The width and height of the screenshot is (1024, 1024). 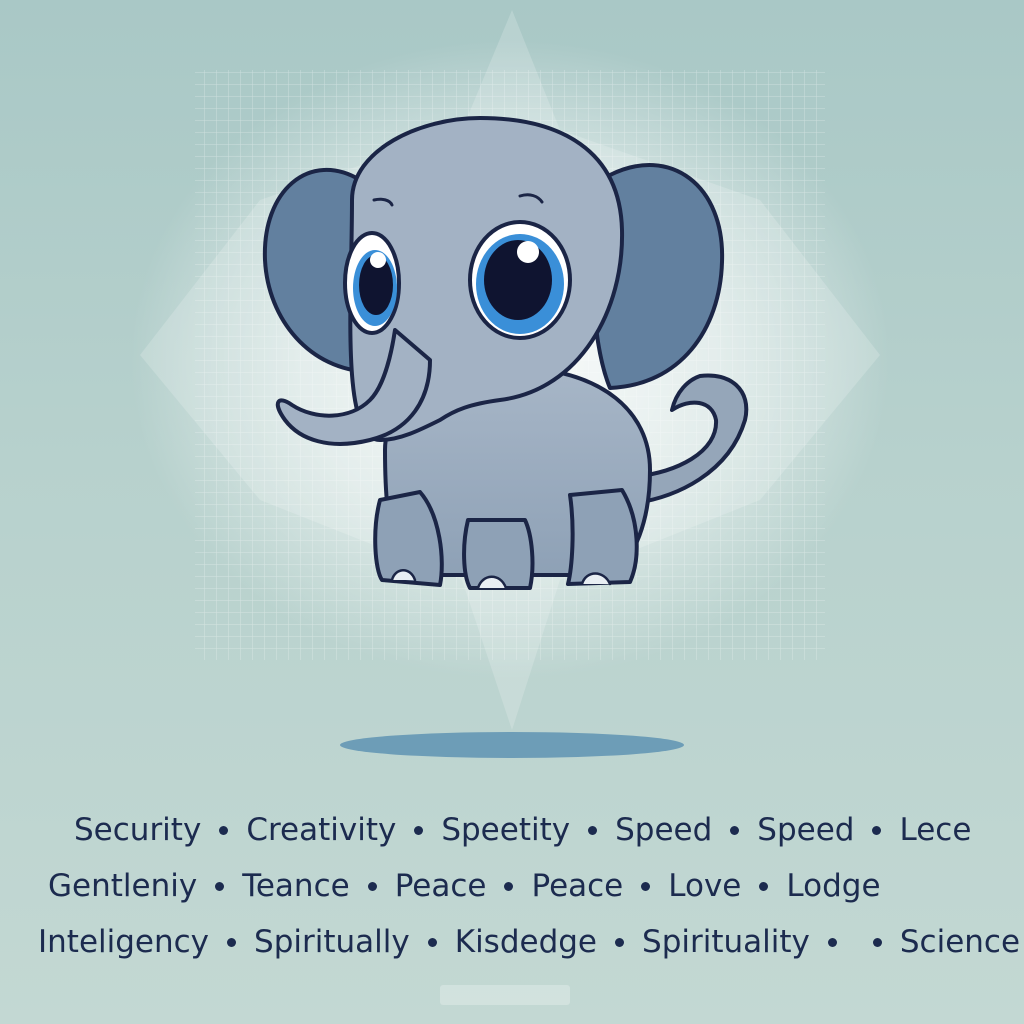 What do you see at coordinates (960, 942) in the screenshot?
I see `keyword: Science` at bounding box center [960, 942].